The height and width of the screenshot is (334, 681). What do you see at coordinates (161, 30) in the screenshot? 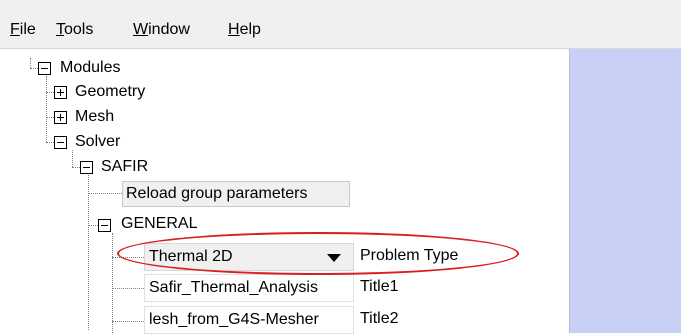
I see `menu-window: Window` at bounding box center [161, 30].